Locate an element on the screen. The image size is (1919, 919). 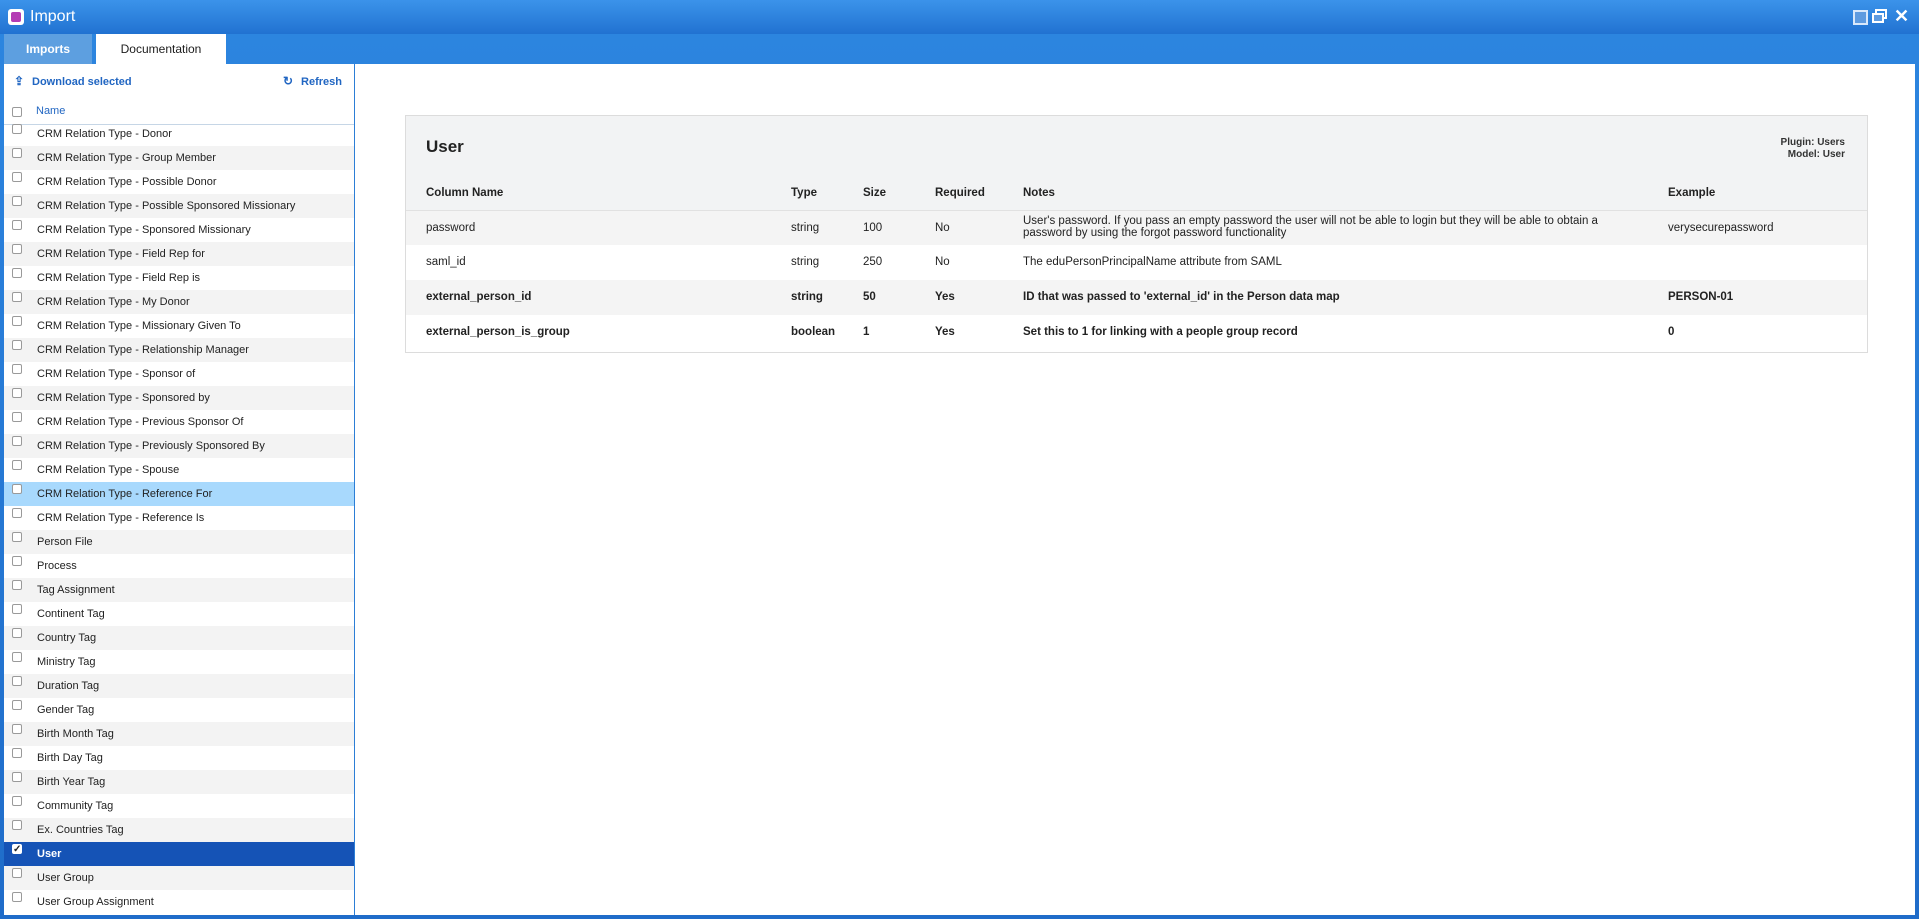
list-item: CRM Relation Type - Group Member is located at coordinates (179, 158).